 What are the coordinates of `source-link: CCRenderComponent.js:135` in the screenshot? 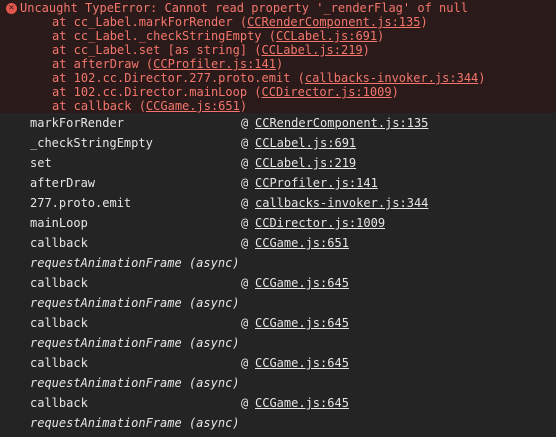 It's located at (341, 123).